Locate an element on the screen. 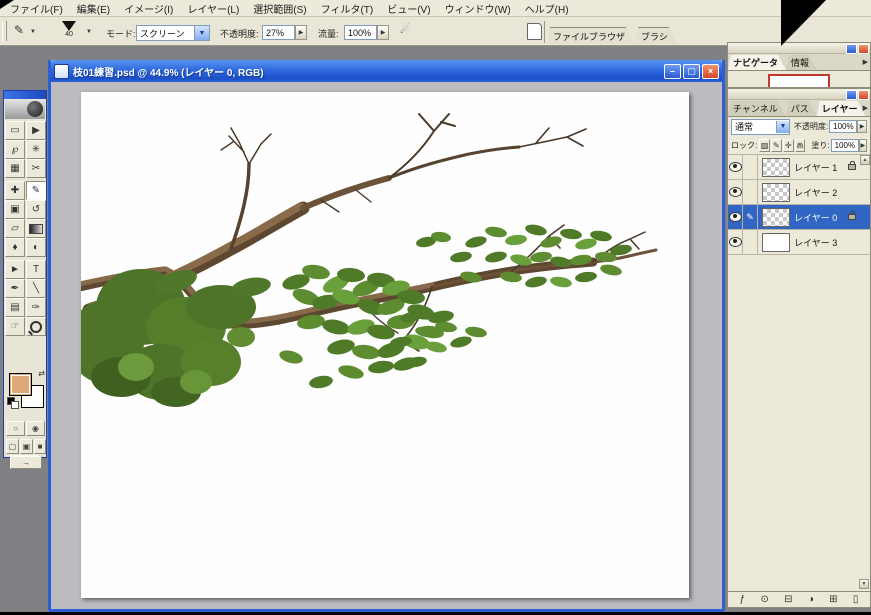 This screenshot has height=615, width=871. delete-layer-button: ▯ is located at coordinates (856, 599).